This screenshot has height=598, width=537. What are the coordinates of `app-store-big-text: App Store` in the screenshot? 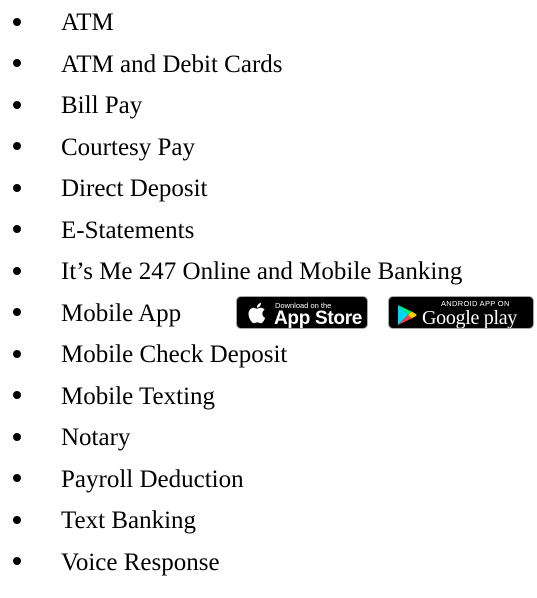 It's located at (318, 318).